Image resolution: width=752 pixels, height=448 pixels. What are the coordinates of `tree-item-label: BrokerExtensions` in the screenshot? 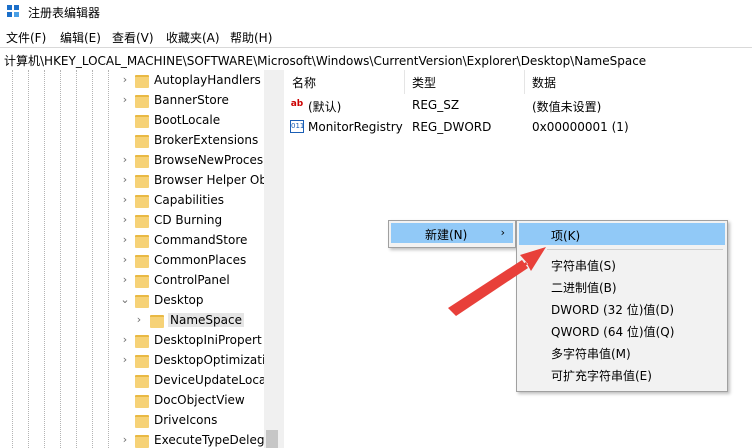 It's located at (206, 140).